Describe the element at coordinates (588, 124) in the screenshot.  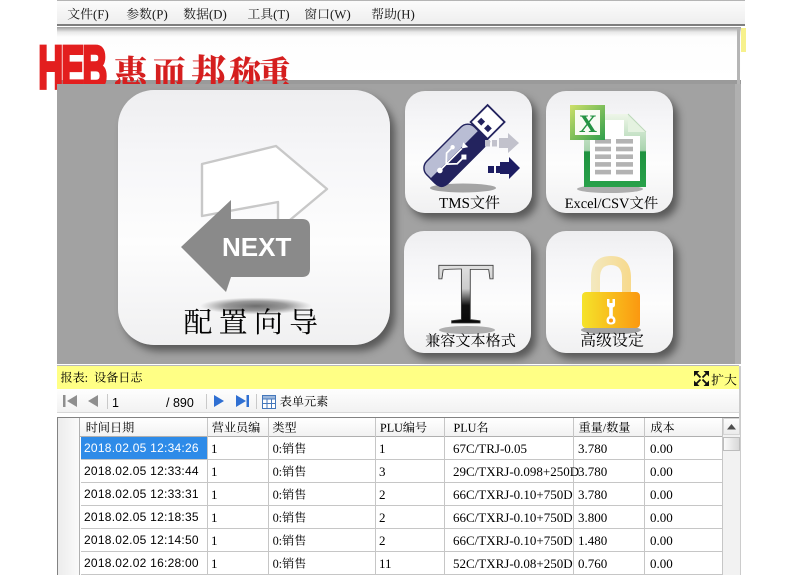
I see `svg-text: X` at that location.